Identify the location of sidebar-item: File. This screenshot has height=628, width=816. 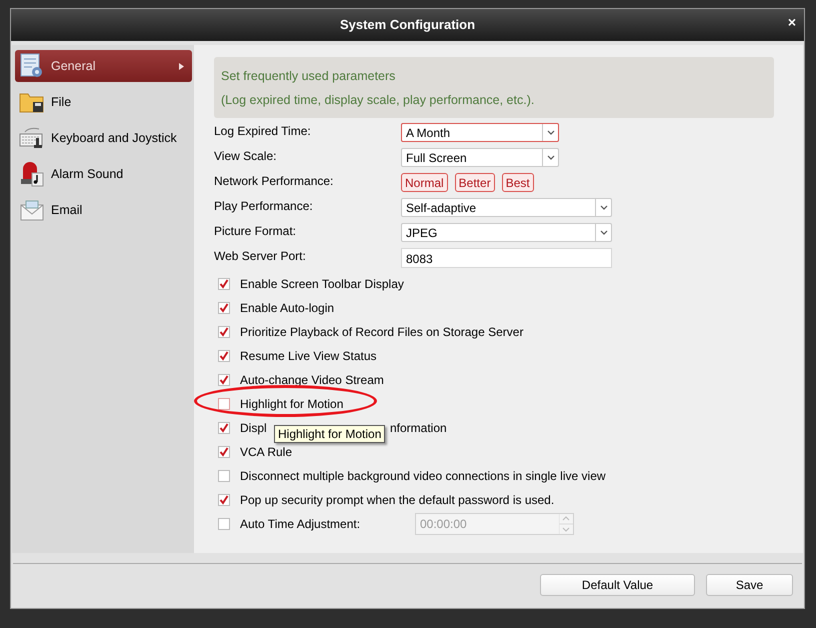
(103, 102).